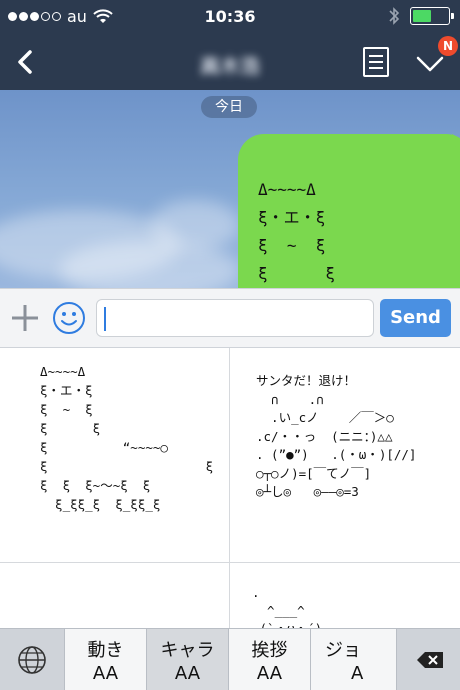 The height and width of the screenshot is (690, 460). I want to click on plus-icon, so click(25, 318).